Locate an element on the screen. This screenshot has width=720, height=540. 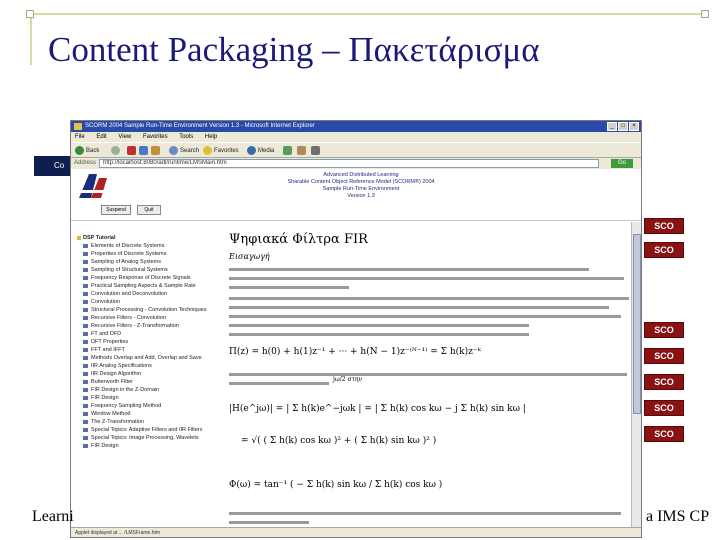
suspend-button: Suspend is located at coordinates (116, 210).